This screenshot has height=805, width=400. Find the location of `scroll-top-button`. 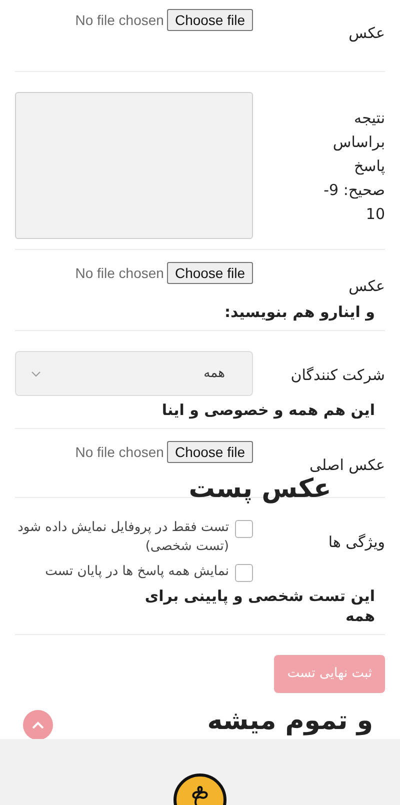

scroll-top-button is located at coordinates (38, 725).